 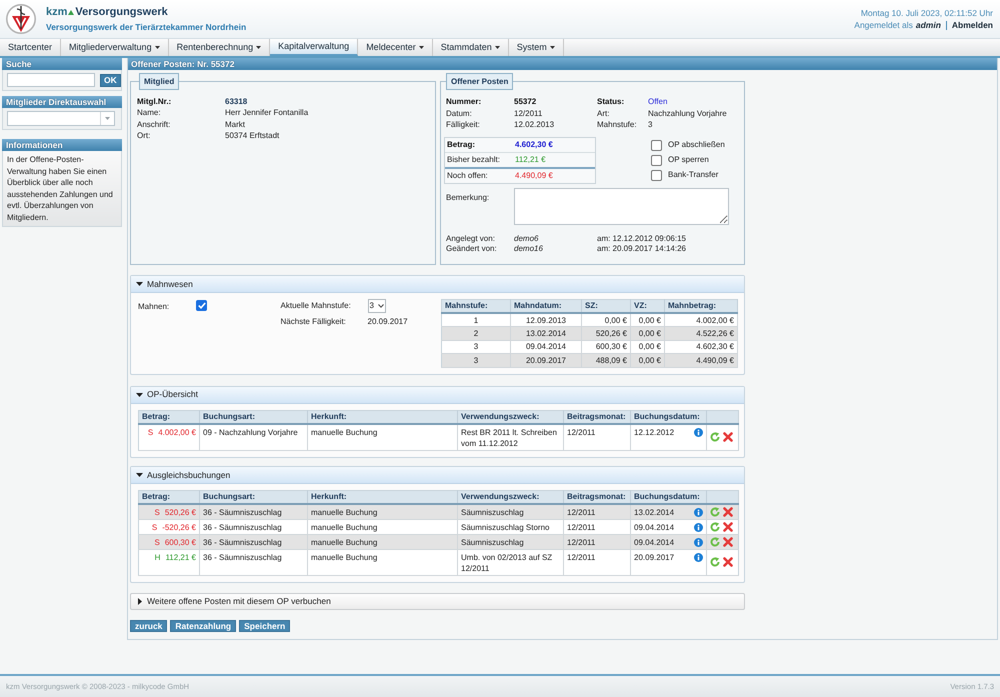 What do you see at coordinates (57, 12) in the screenshot?
I see `brand-prefix: kzm` at bounding box center [57, 12].